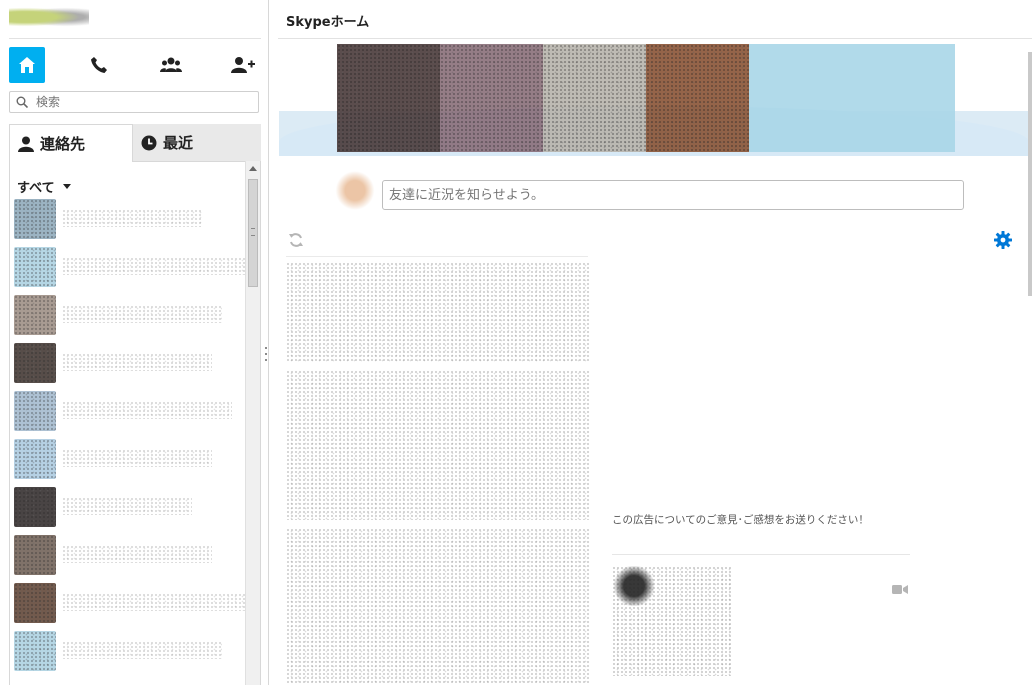 The image size is (1032, 685). What do you see at coordinates (253, 233) in the screenshot?
I see `scrollbar-thumb` at bounding box center [253, 233].